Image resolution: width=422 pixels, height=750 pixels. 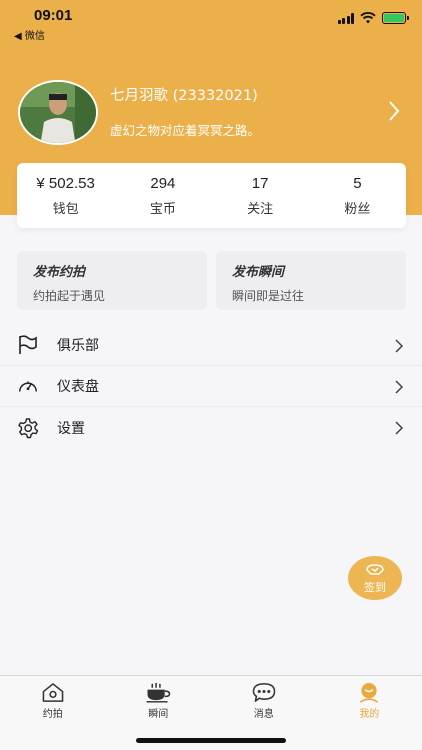 What do you see at coordinates (375, 569) in the screenshot?
I see `sign-in-icon` at bounding box center [375, 569].